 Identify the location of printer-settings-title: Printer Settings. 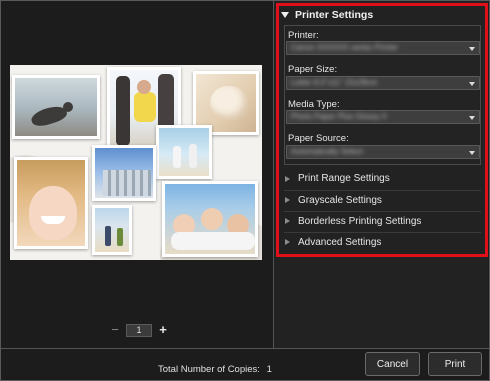
(334, 14).